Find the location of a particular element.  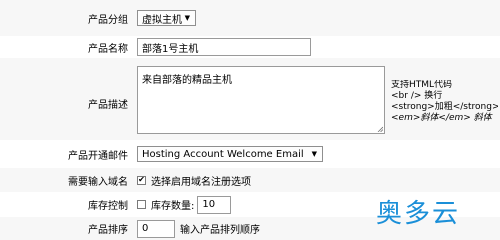

html-hint-line: 支持HTML代码 is located at coordinates (422, 85).